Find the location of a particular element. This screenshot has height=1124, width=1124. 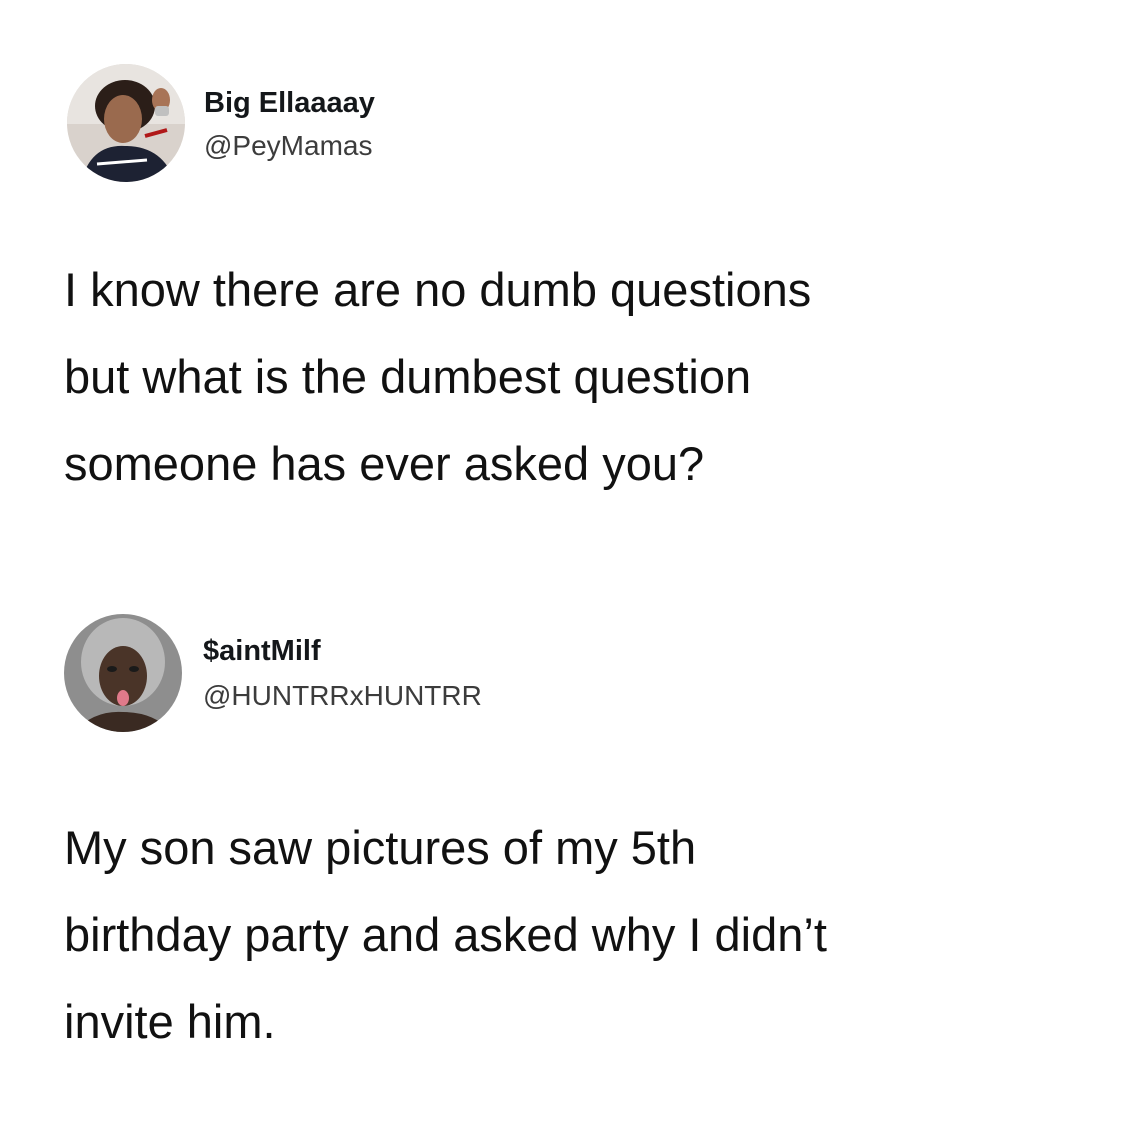

tweet-text-line: someone has ever asked you? is located at coordinates (384, 463).